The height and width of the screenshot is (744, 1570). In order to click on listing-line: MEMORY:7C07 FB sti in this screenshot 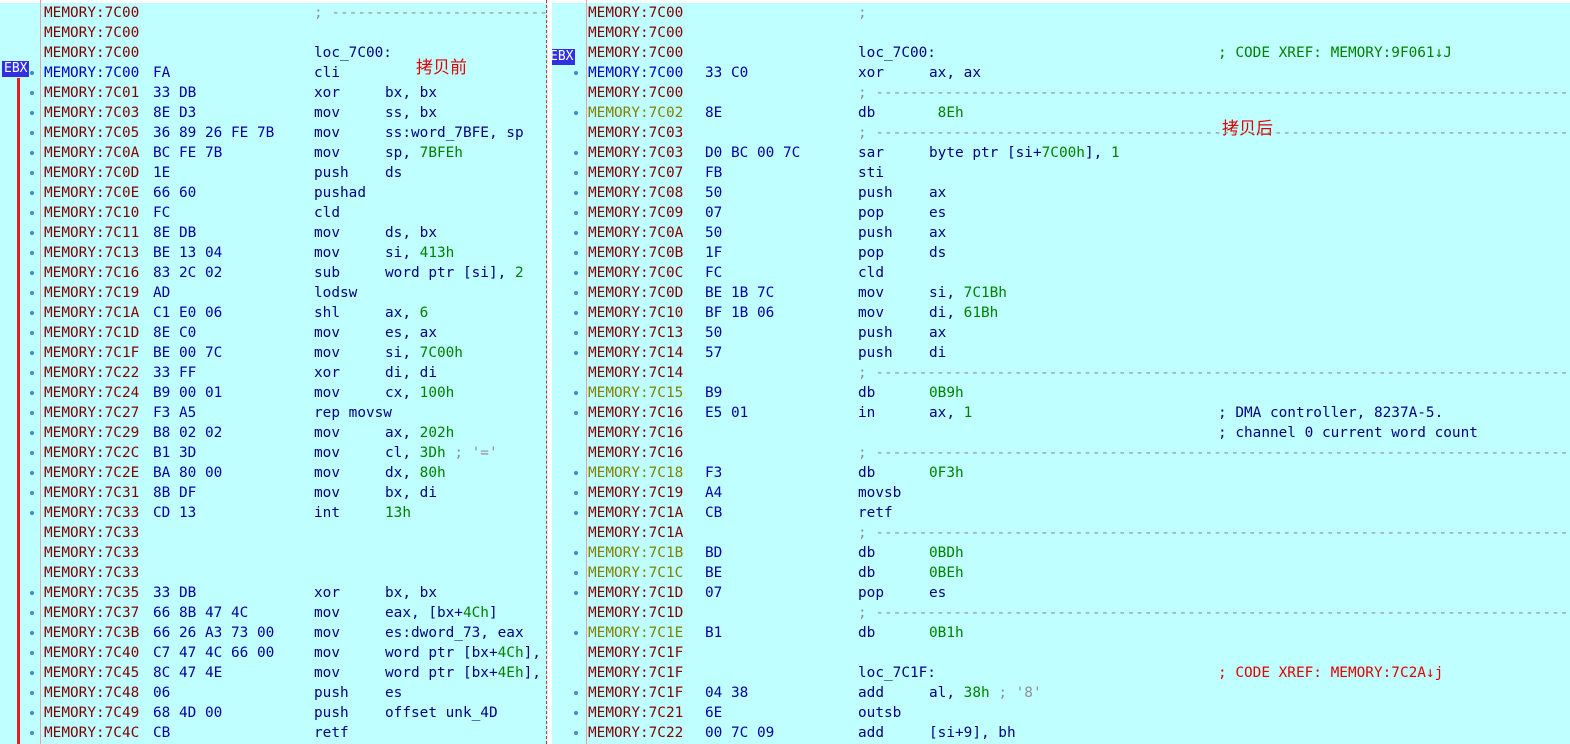, I will do `click(1061, 173)`.